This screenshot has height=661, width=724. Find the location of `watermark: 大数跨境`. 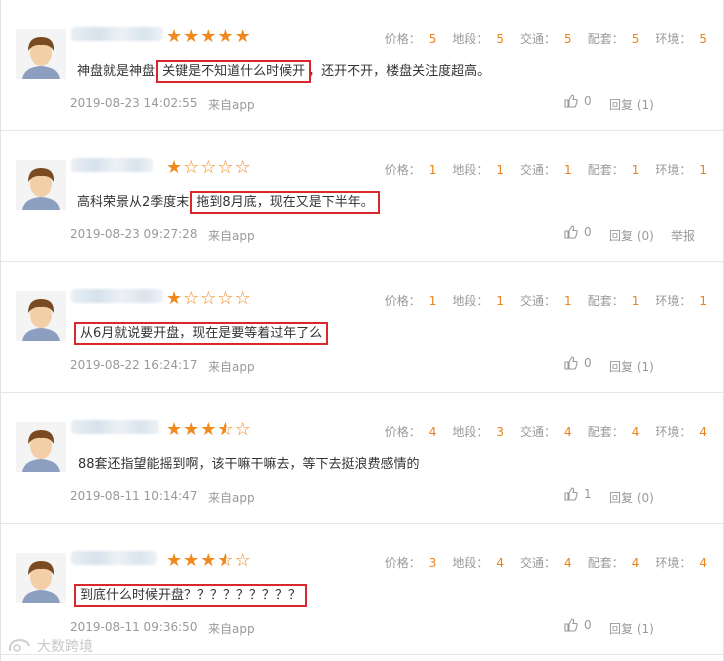

watermark: 大数跨境 is located at coordinates (50, 646).